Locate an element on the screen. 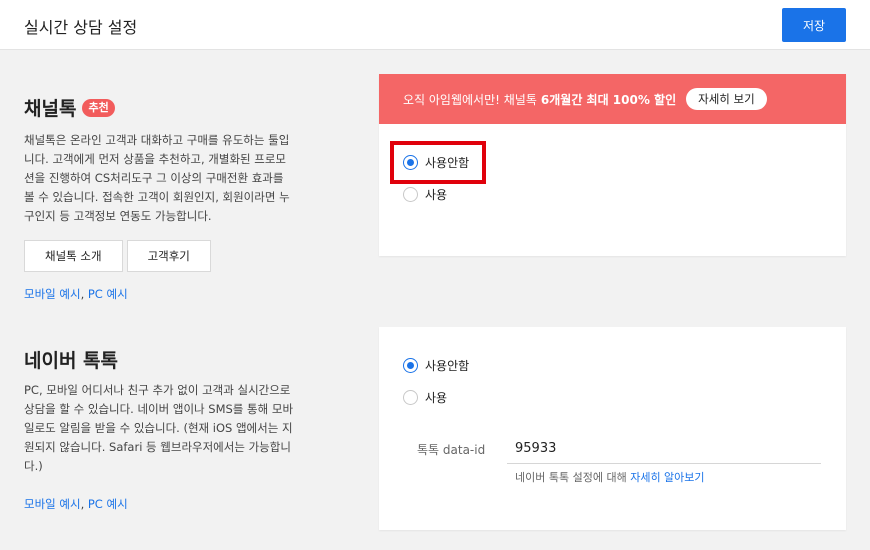 The width and height of the screenshot is (870, 550). channeltalk-option-enable: 사용 is located at coordinates (425, 194).